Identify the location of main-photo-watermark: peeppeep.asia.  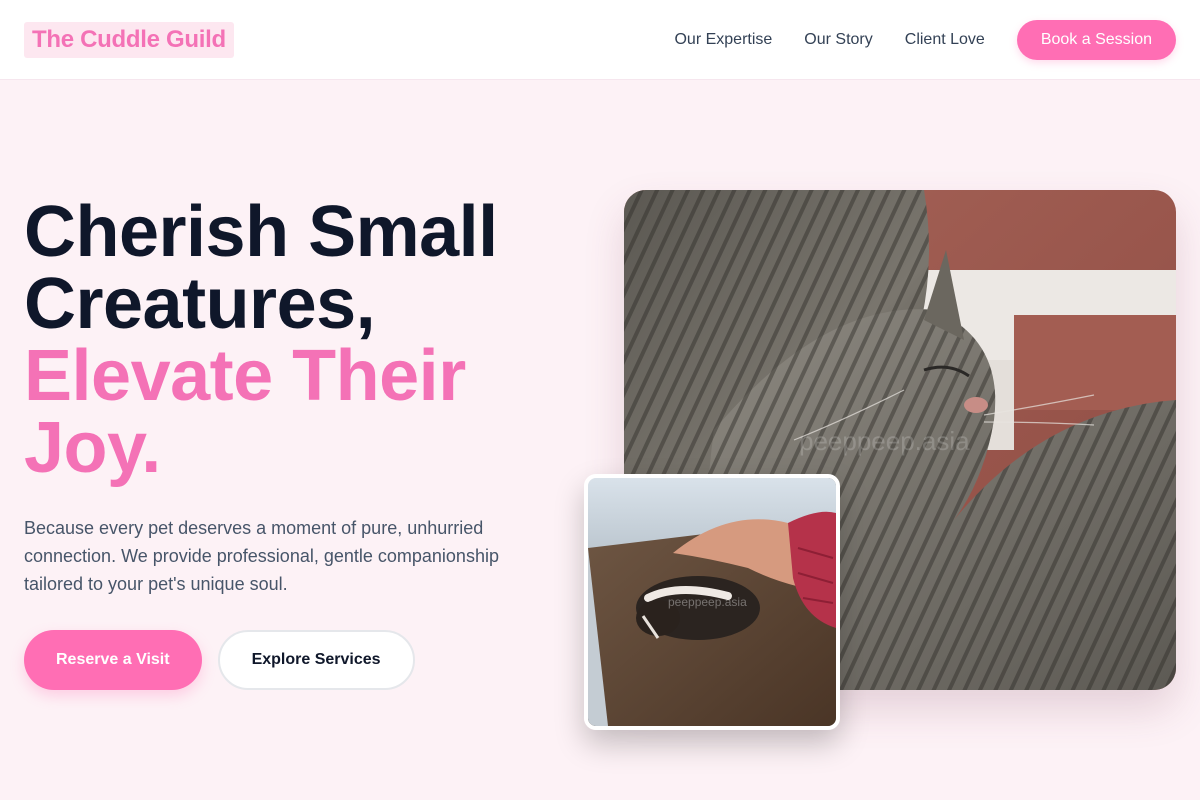
(884, 441).